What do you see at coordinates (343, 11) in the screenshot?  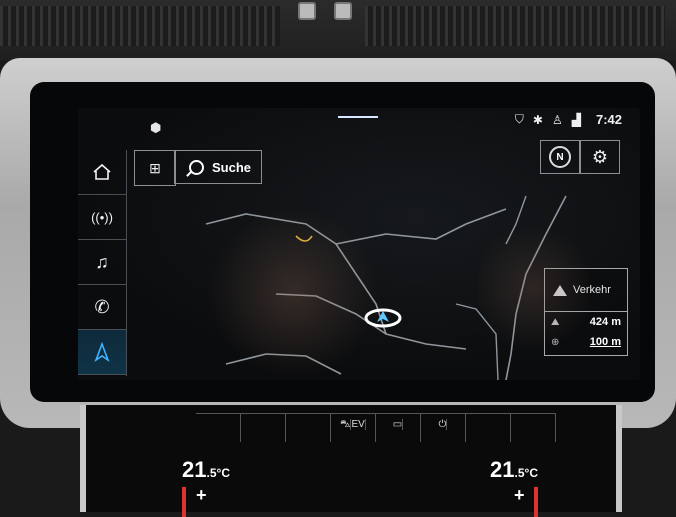 I see `vent-knob-right` at bounding box center [343, 11].